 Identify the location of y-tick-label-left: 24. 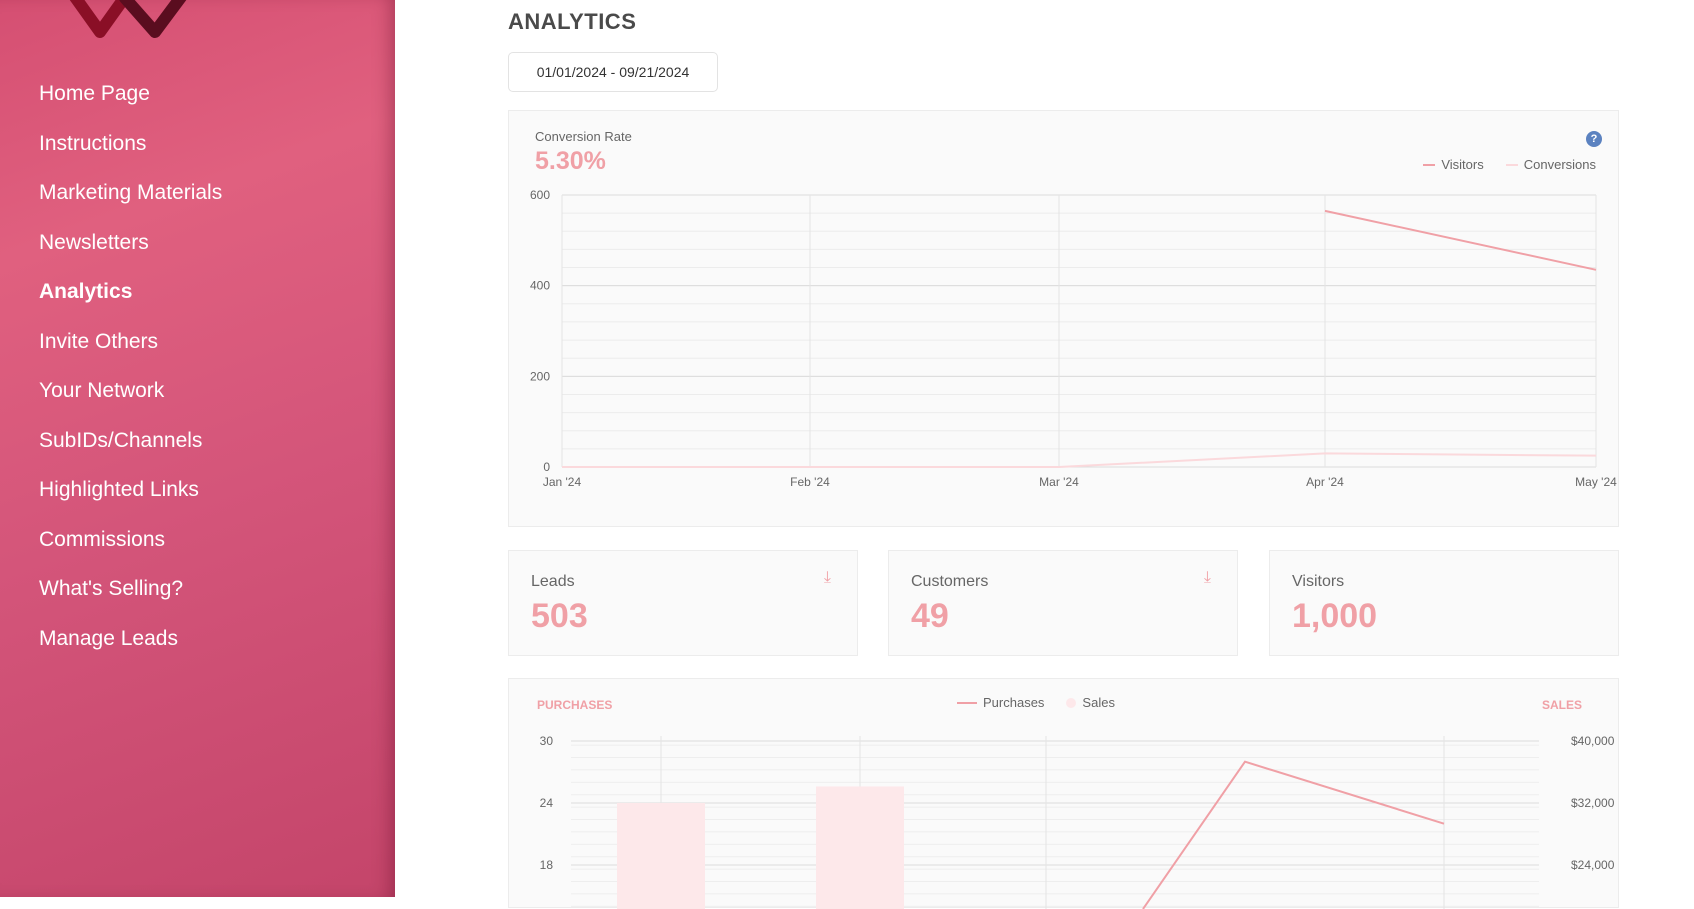
(547, 803).